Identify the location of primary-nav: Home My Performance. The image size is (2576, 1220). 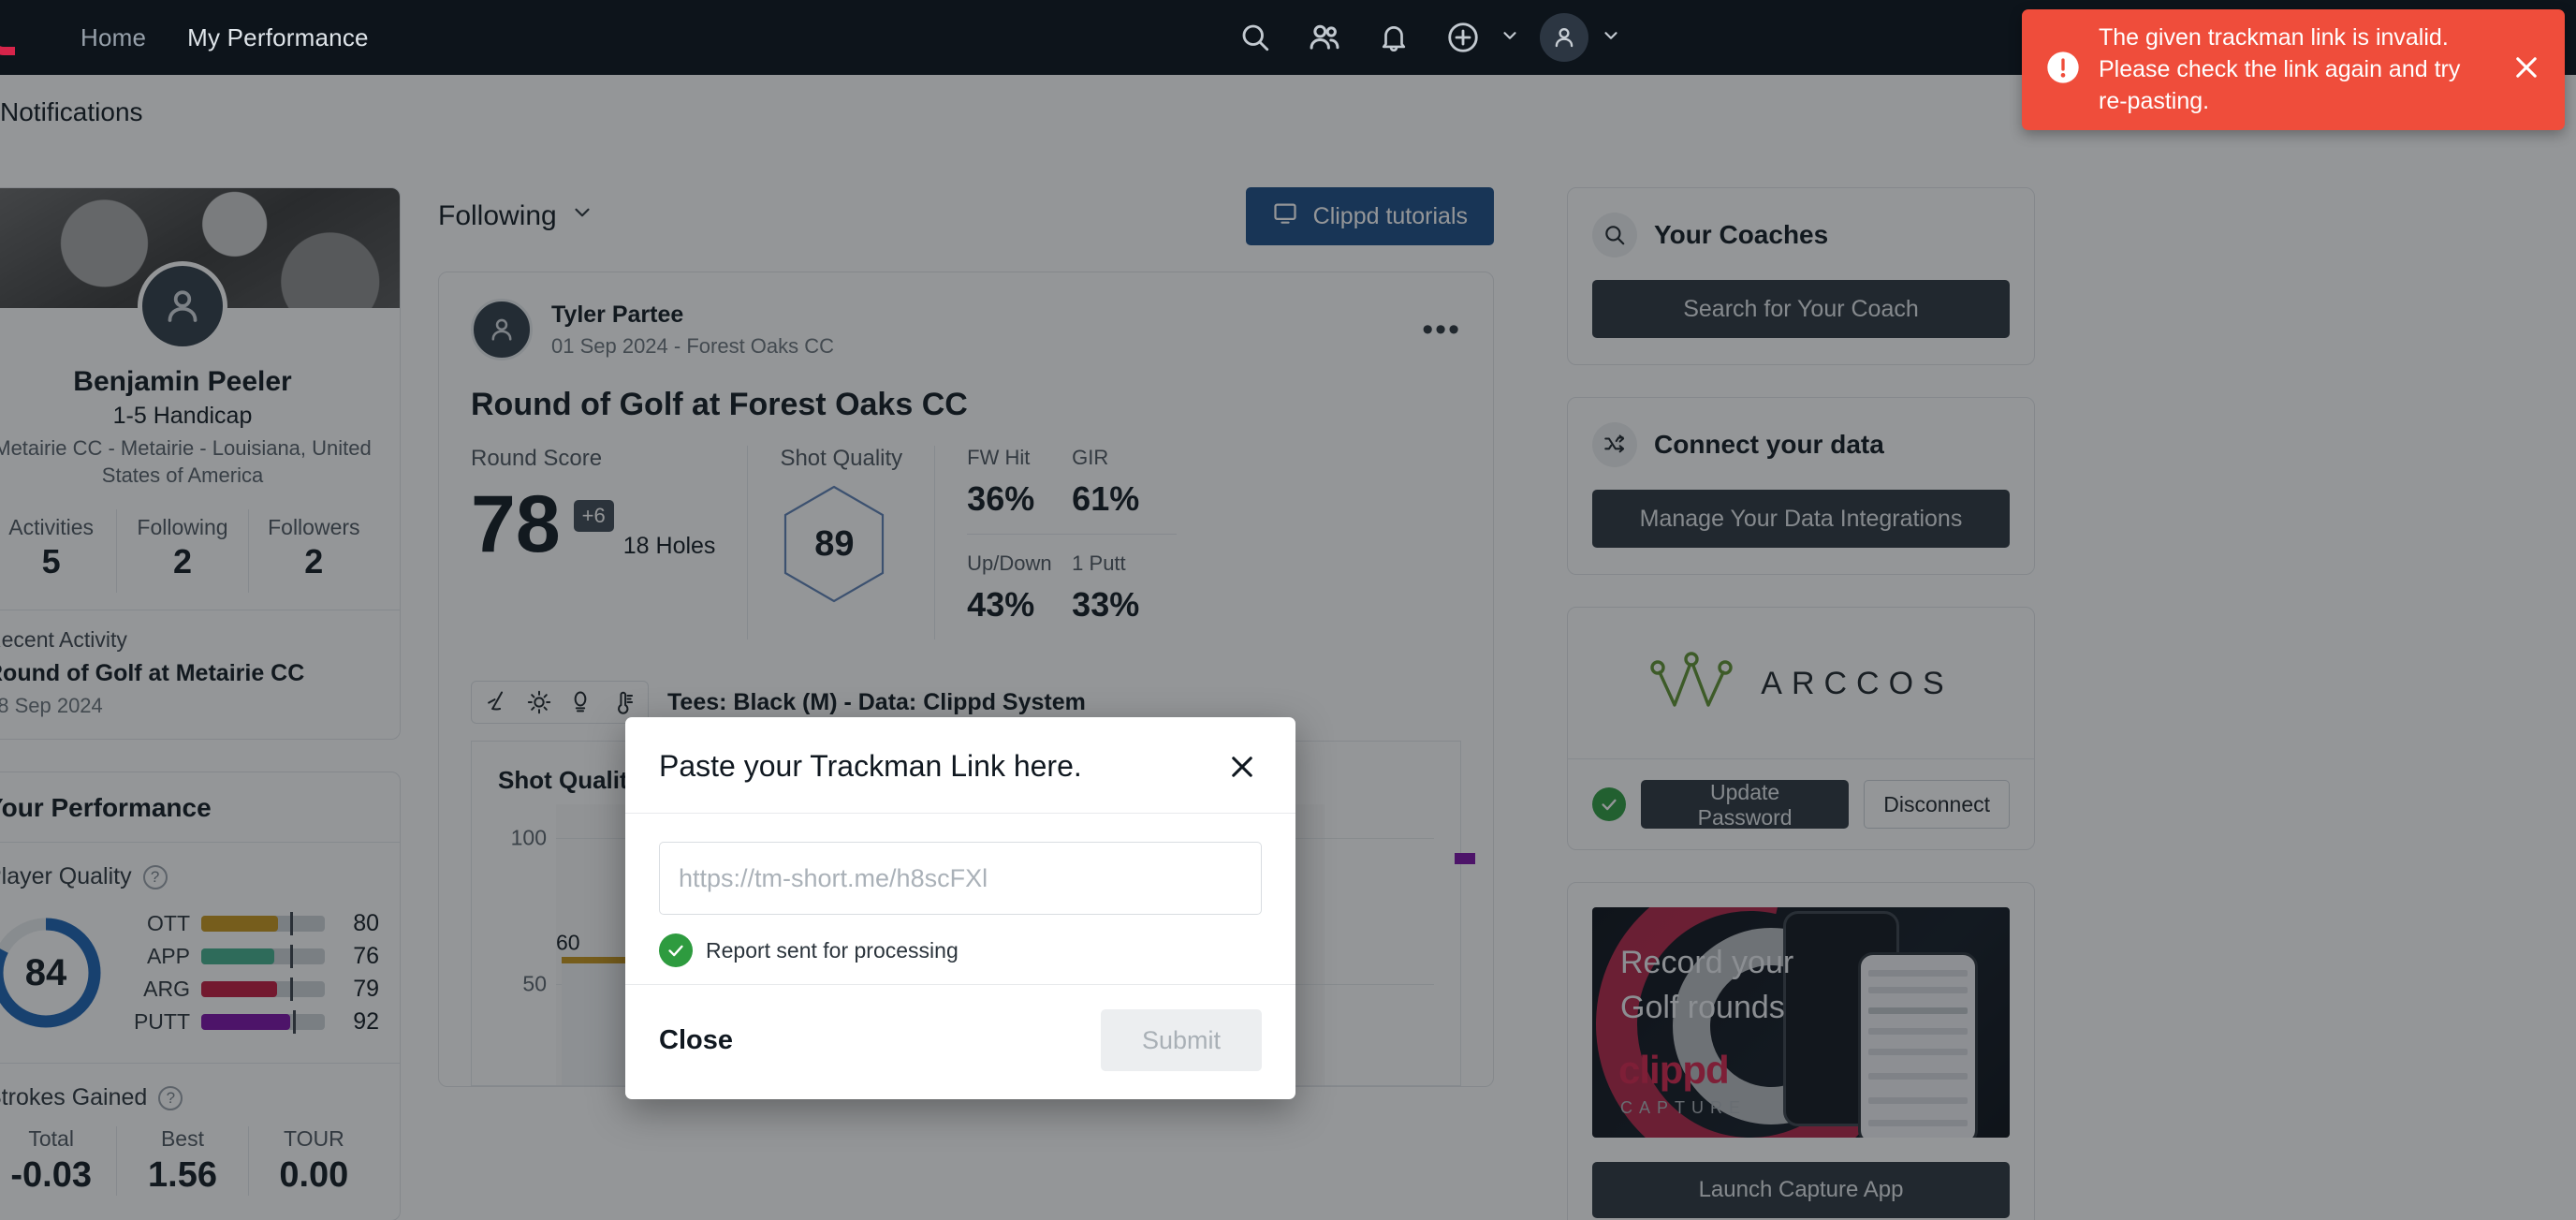
(224, 37).